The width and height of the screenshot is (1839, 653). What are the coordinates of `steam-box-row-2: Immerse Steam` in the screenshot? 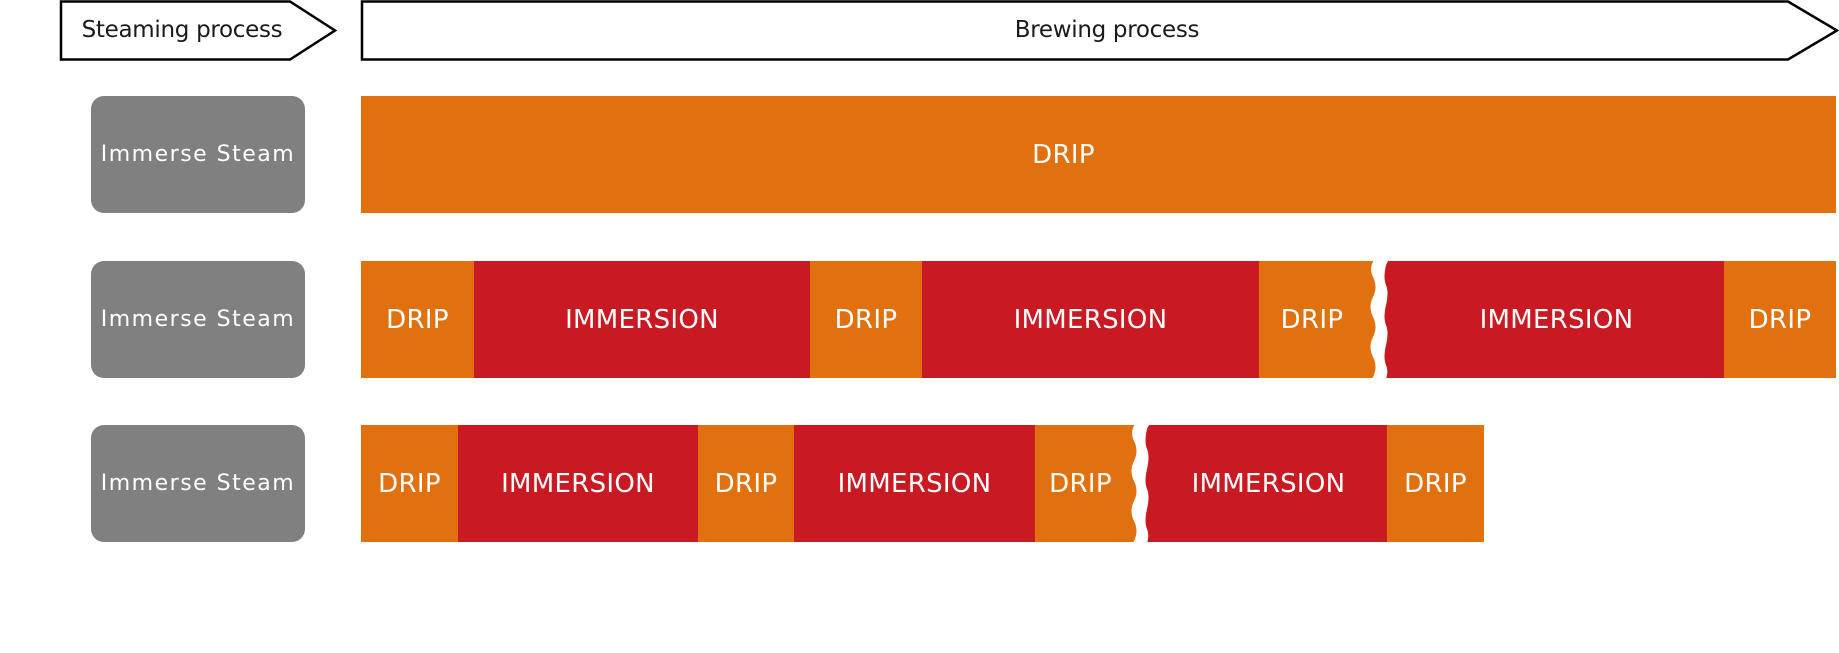 It's located at (198, 319).